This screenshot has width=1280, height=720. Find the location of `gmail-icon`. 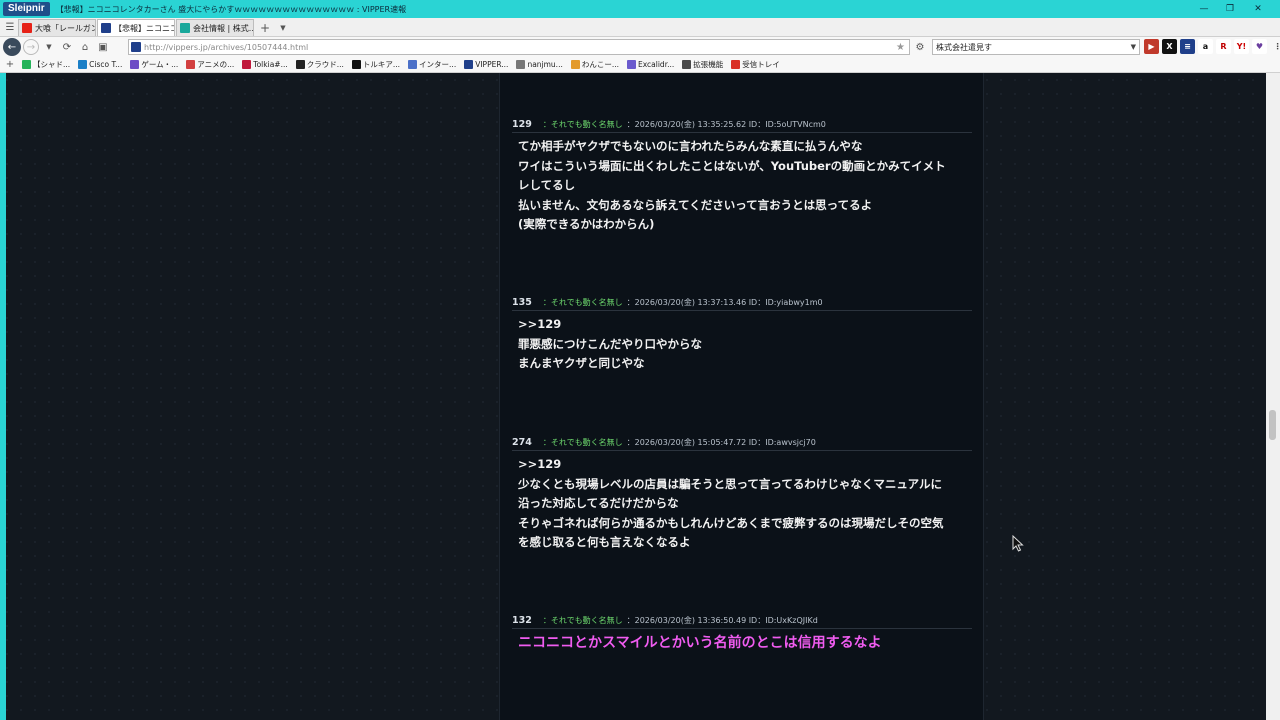

gmail-icon is located at coordinates (736, 64).